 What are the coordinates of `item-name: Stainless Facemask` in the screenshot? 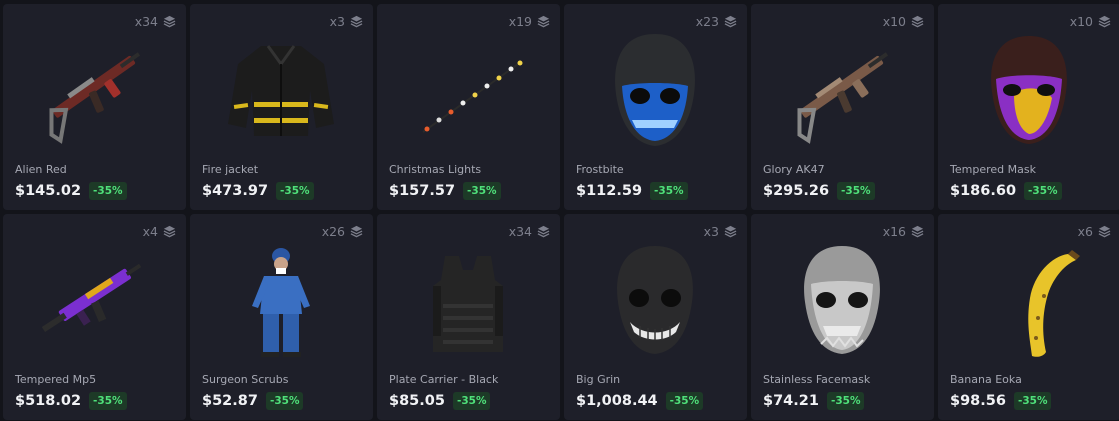 It's located at (817, 379).